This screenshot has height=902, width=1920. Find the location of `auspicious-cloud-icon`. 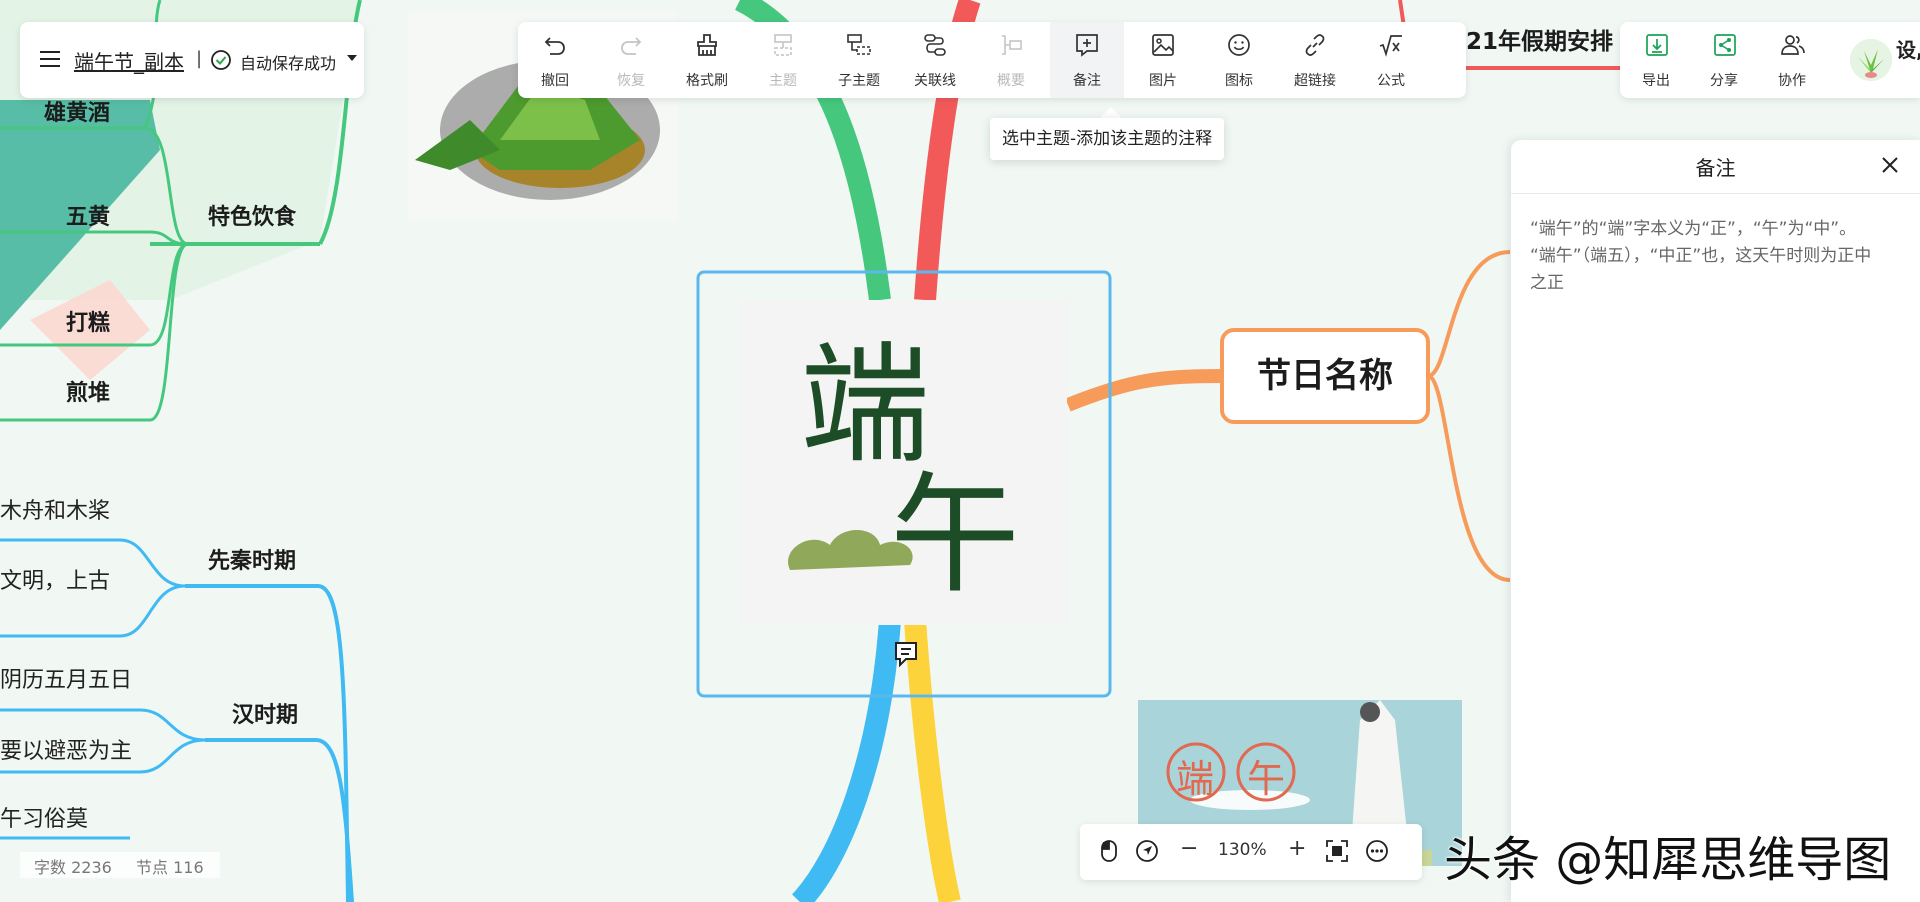

auspicious-cloud-icon is located at coordinates (850, 550).